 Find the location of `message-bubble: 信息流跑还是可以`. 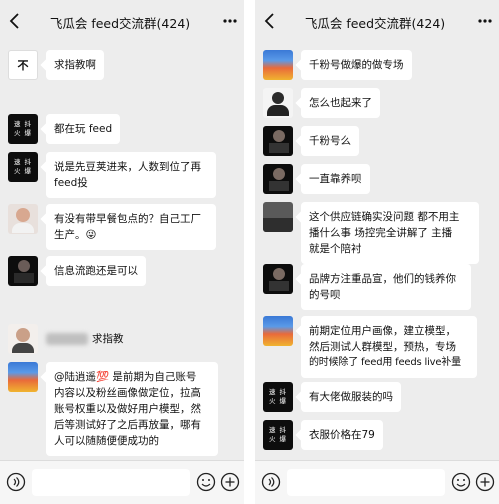

message-bubble: 信息流跑还是可以 is located at coordinates (96, 271).